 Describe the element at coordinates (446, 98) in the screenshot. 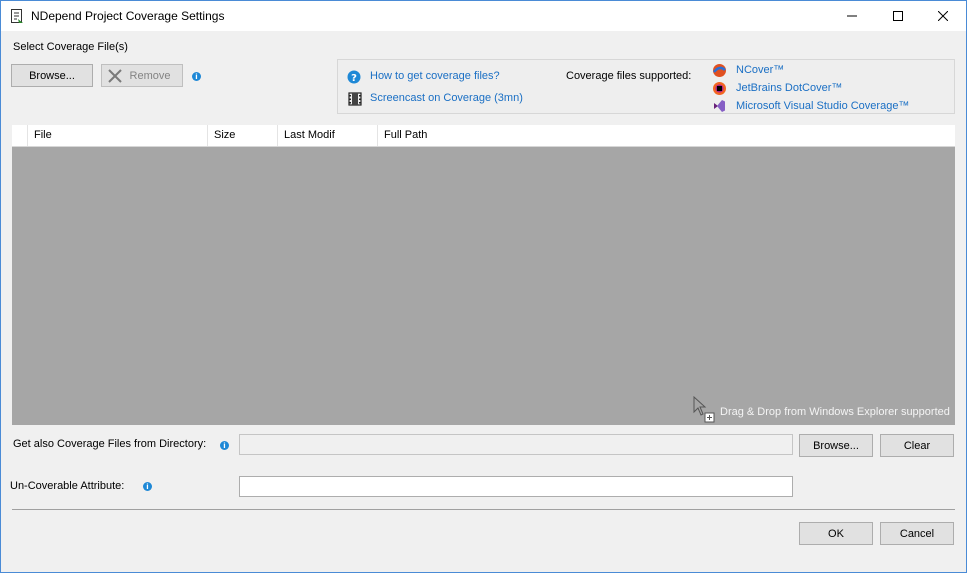

I see `screencast-link: Screencast on Coverage (3mn)` at that location.